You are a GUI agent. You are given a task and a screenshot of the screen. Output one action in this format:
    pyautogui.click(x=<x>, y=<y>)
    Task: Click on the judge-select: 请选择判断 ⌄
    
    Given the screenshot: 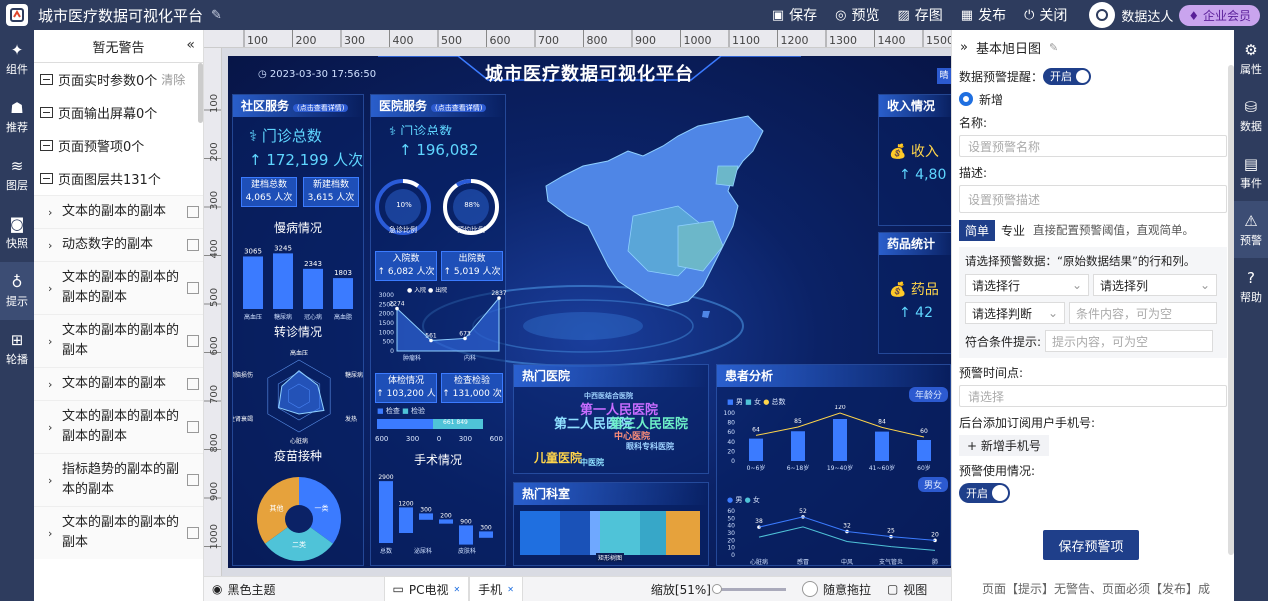 What is the action you would take?
    pyautogui.click(x=1015, y=313)
    